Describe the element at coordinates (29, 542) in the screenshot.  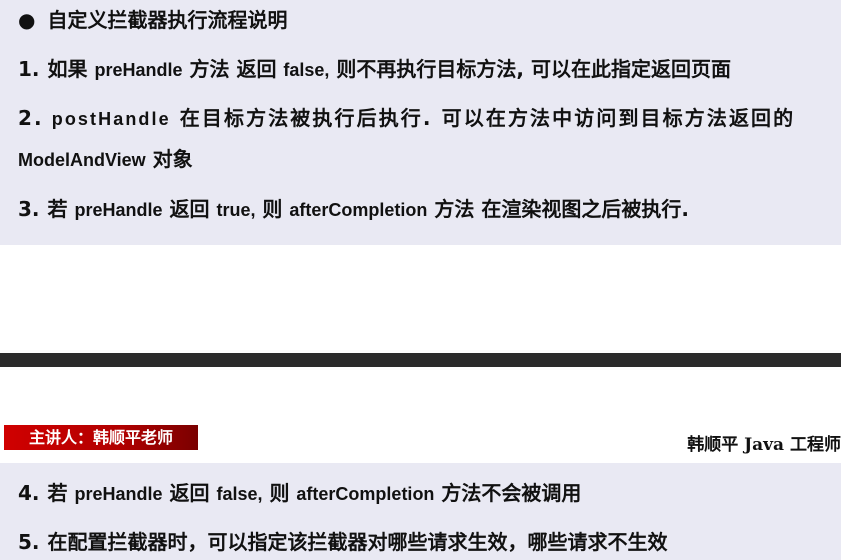
I see `item-number: 5.` at that location.